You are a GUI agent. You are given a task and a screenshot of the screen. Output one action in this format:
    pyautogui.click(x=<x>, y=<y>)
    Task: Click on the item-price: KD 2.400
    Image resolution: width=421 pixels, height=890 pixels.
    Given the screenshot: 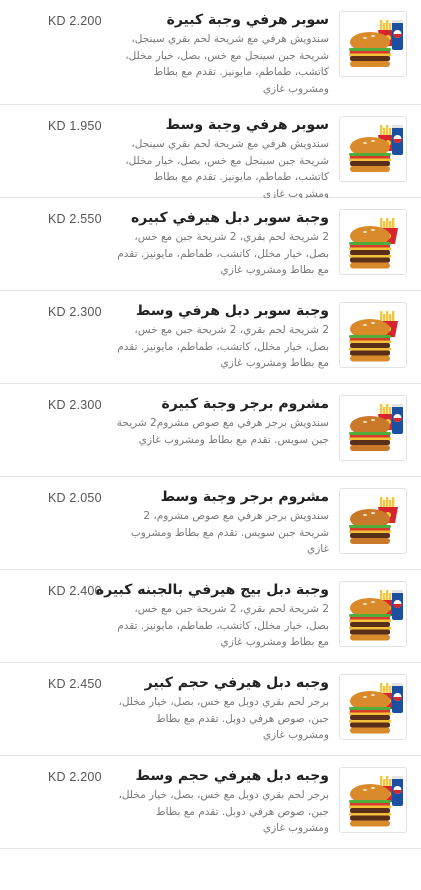 What is the action you would take?
    pyautogui.click(x=75, y=591)
    